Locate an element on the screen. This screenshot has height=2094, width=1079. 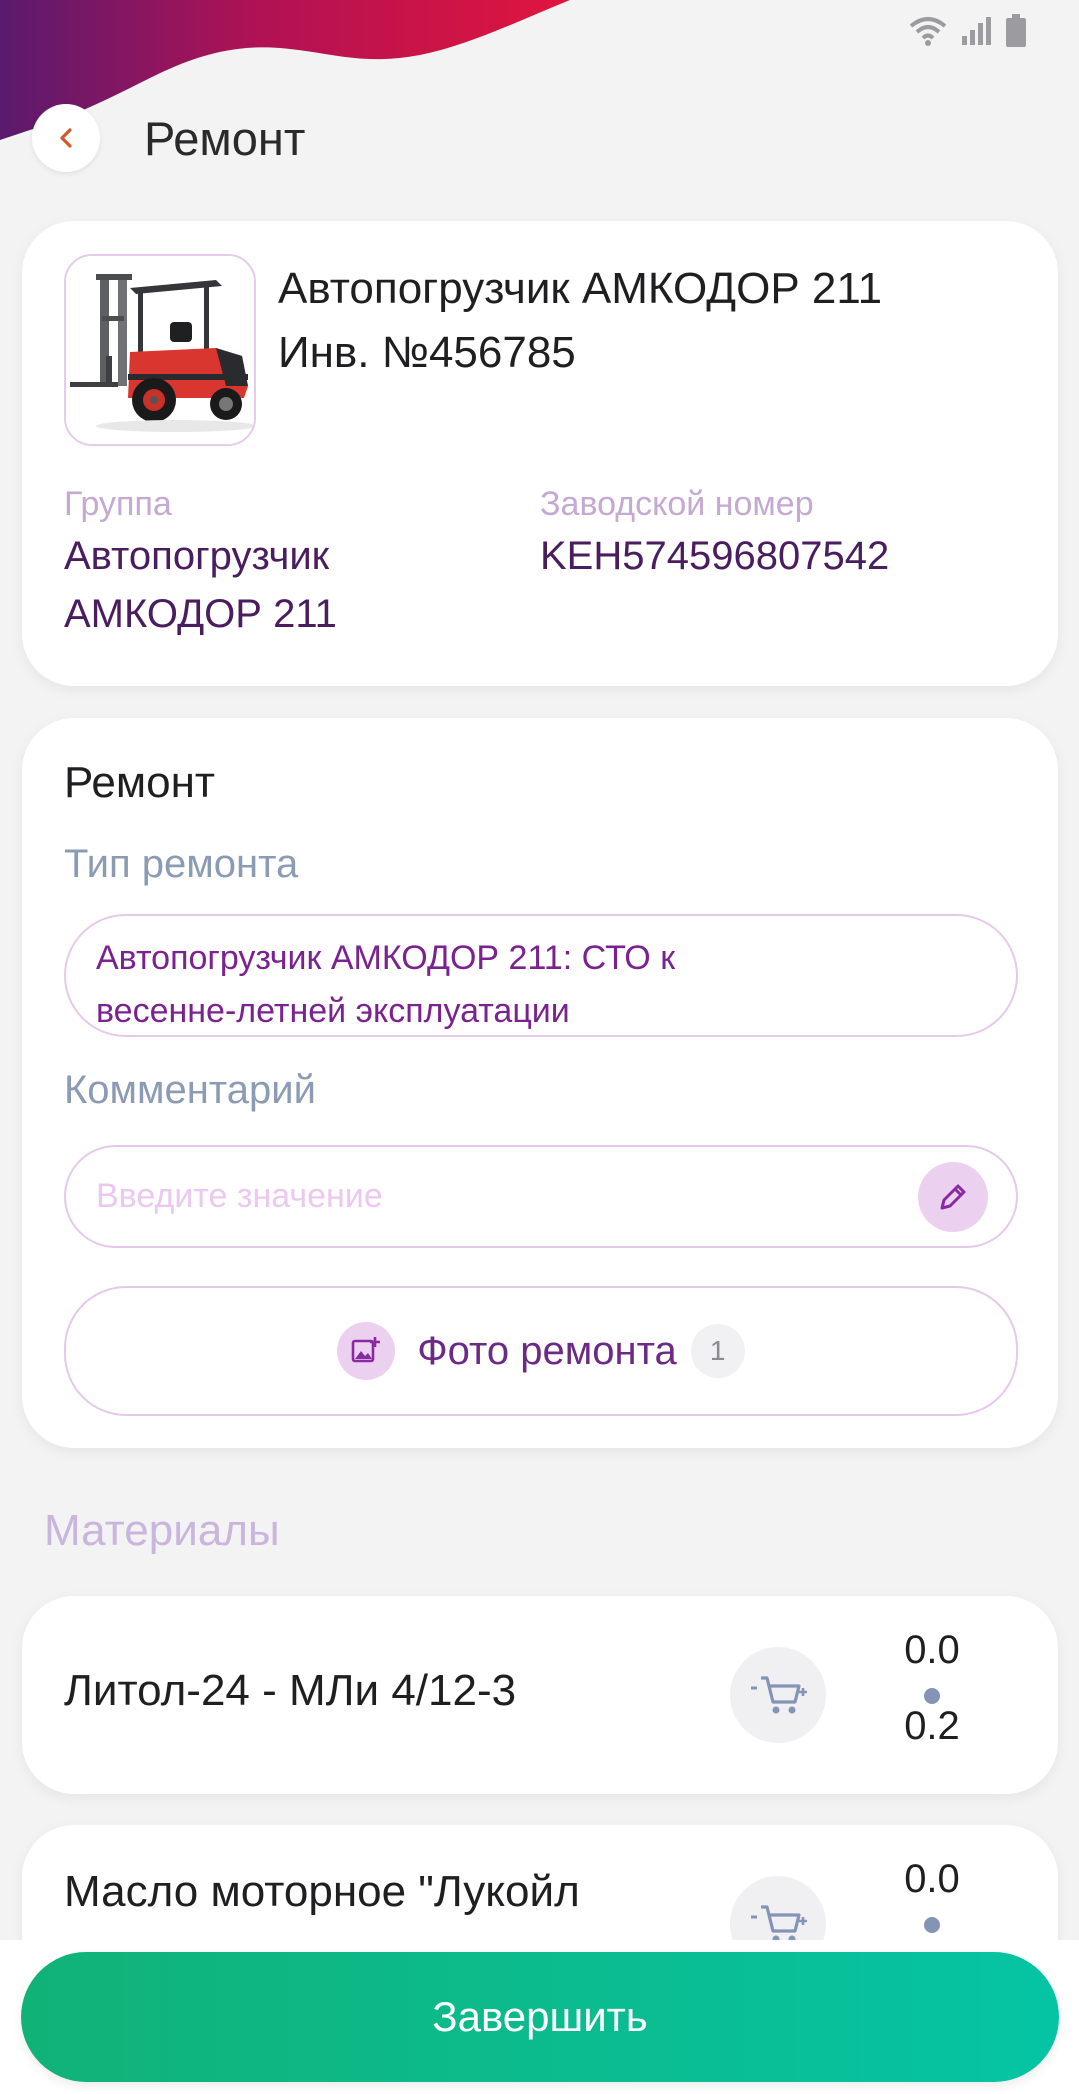
repair-section-title: Ремонт is located at coordinates (140, 782).